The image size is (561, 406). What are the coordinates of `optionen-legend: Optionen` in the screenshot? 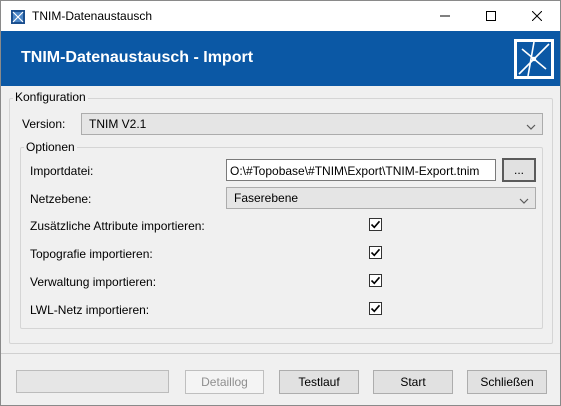 It's located at (50, 147).